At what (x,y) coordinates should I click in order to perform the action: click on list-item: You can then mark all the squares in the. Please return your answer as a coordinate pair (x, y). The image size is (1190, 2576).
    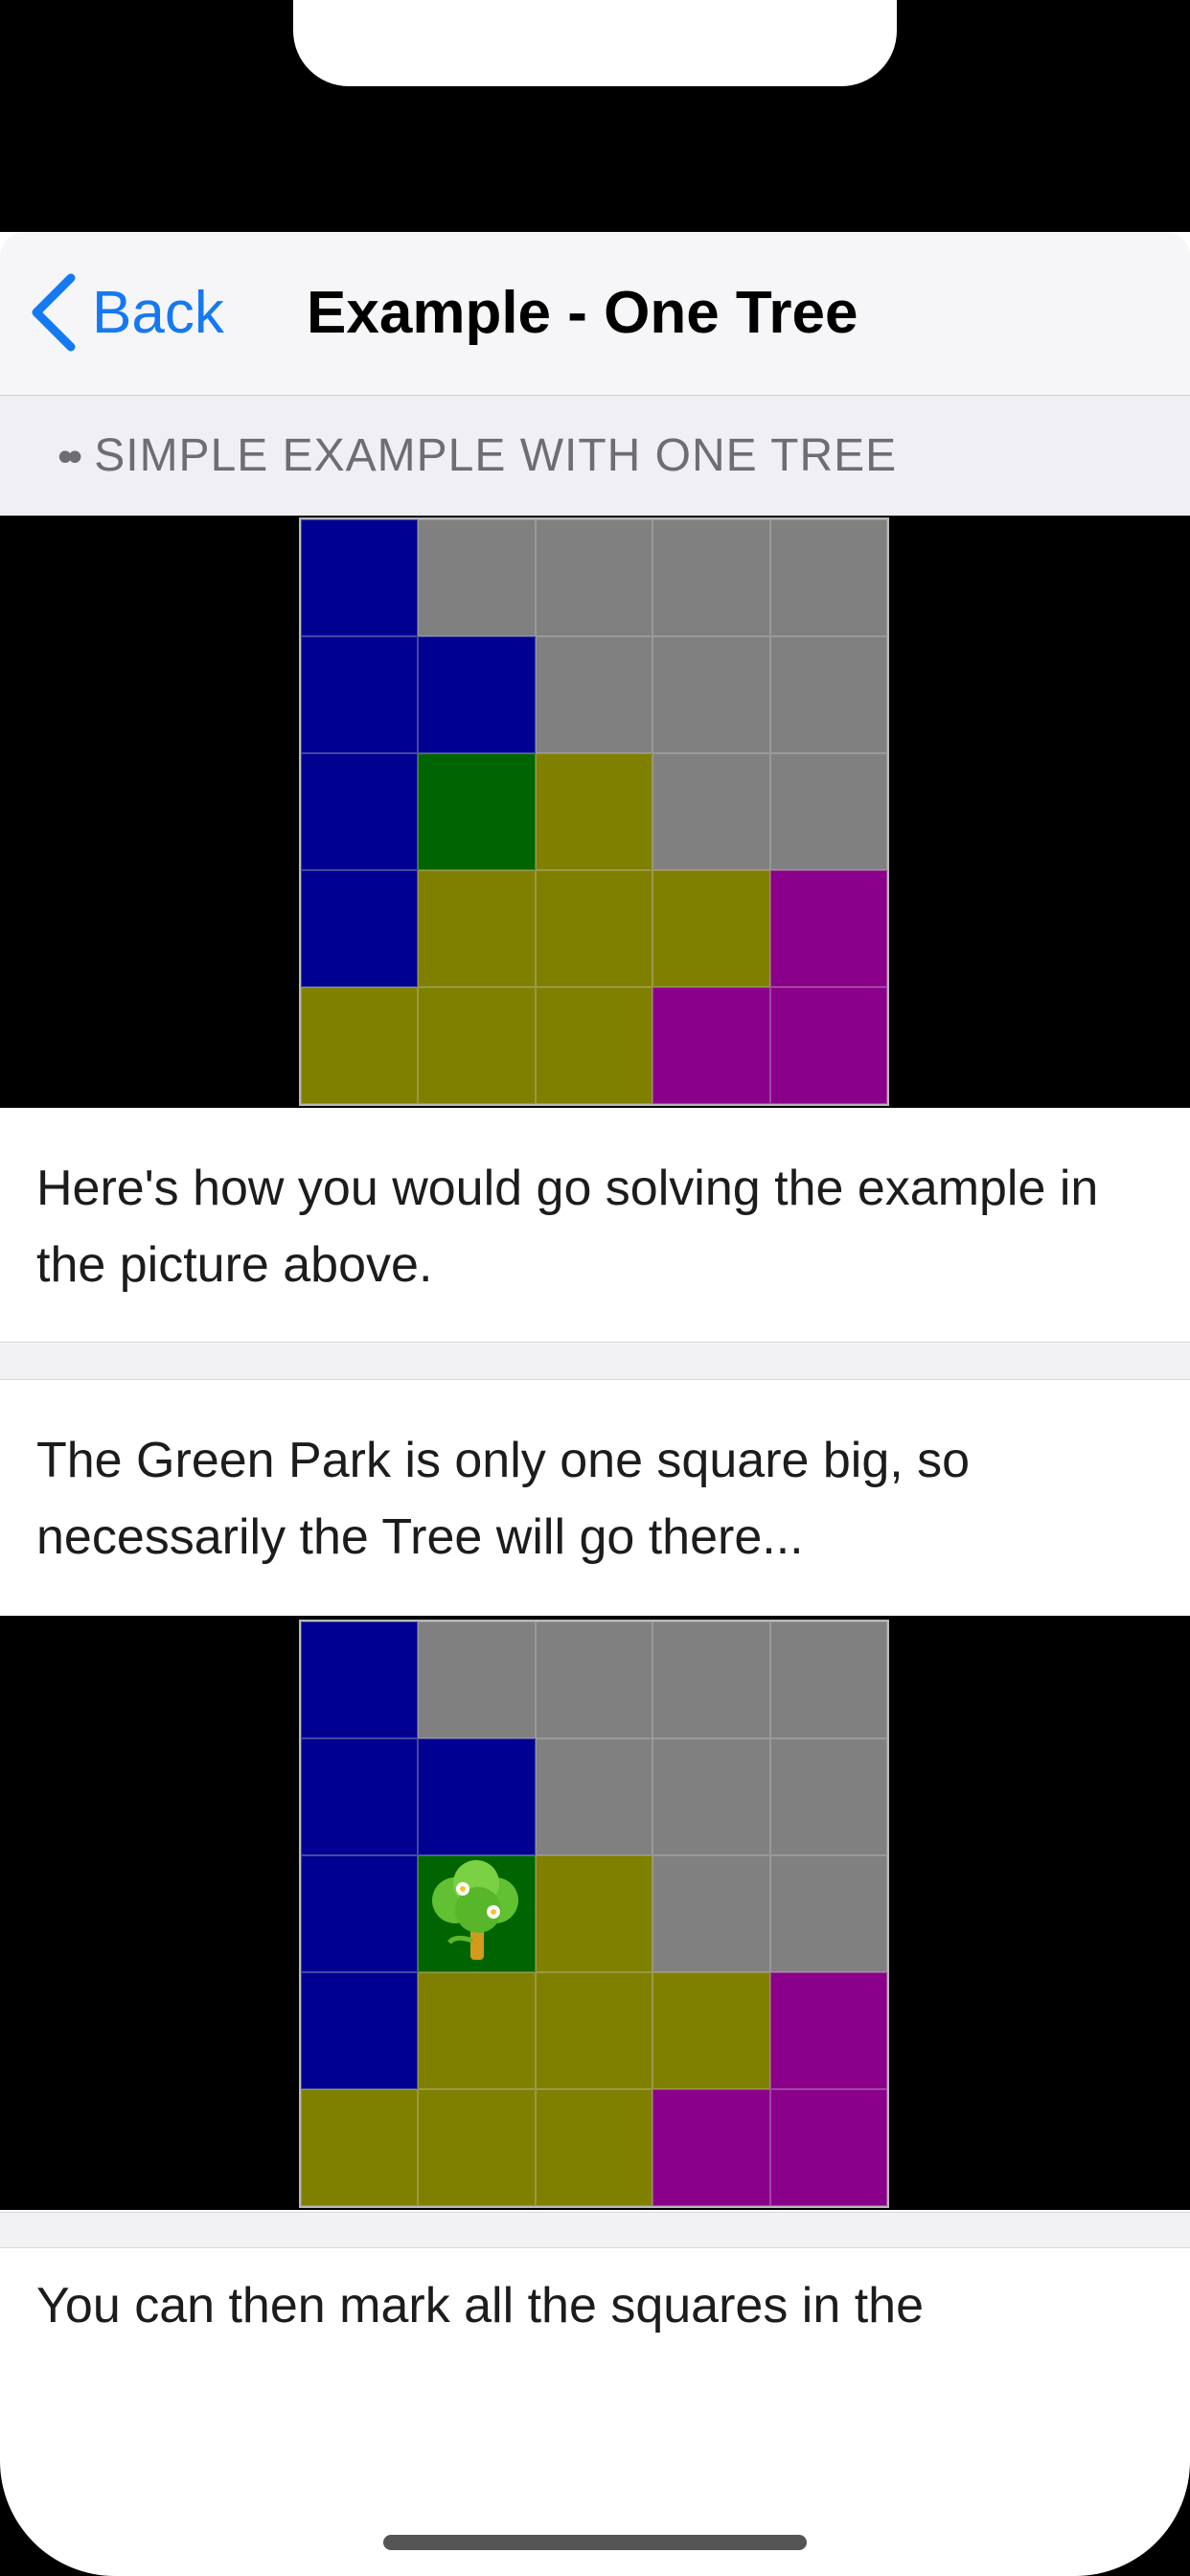
    Looking at the image, I should click on (595, 2294).